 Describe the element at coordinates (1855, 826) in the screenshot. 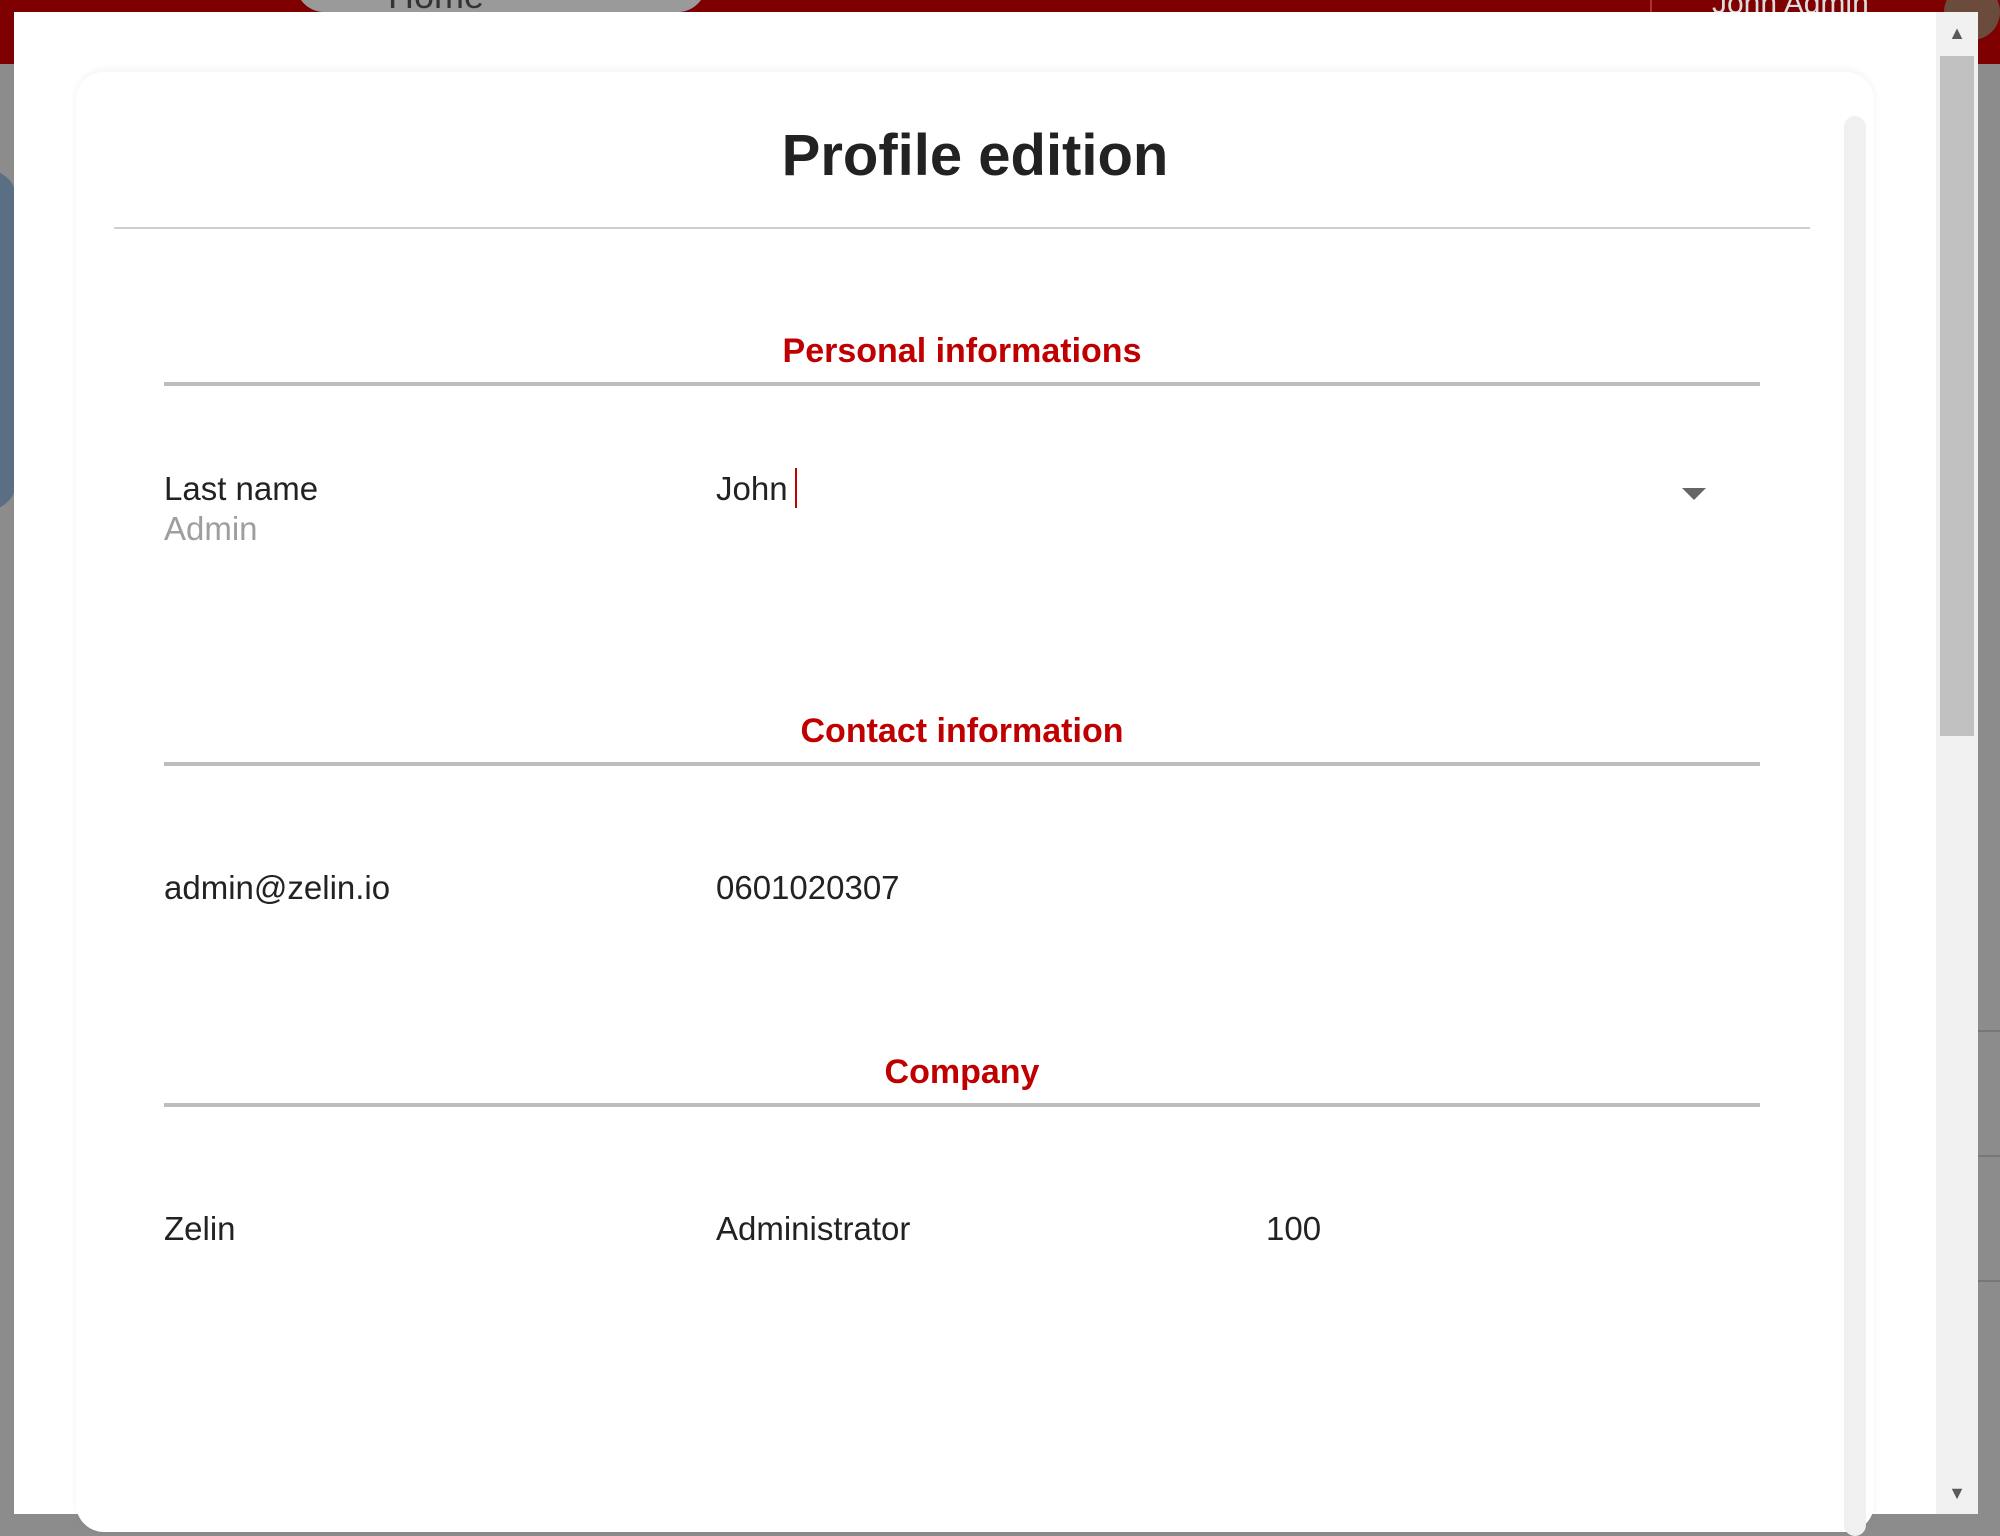

I see `card-scroll-track` at that location.